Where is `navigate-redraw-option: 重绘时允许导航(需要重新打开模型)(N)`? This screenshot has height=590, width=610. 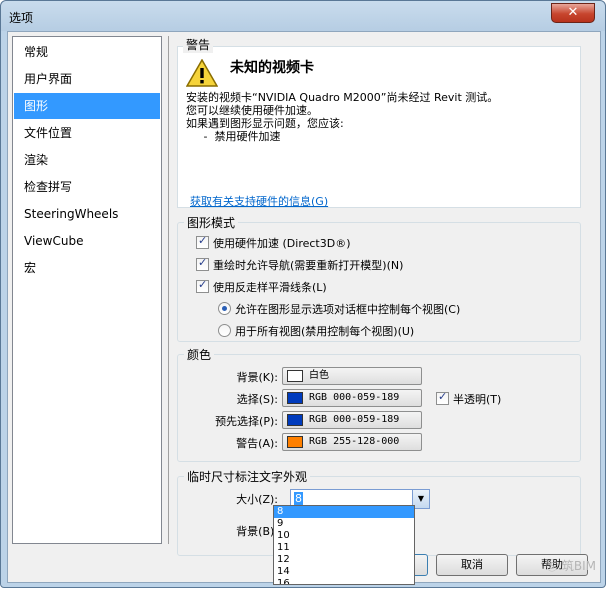 navigate-redraw-option: 重绘时允许导航(需要重新打开模型)(N) is located at coordinates (300, 264).